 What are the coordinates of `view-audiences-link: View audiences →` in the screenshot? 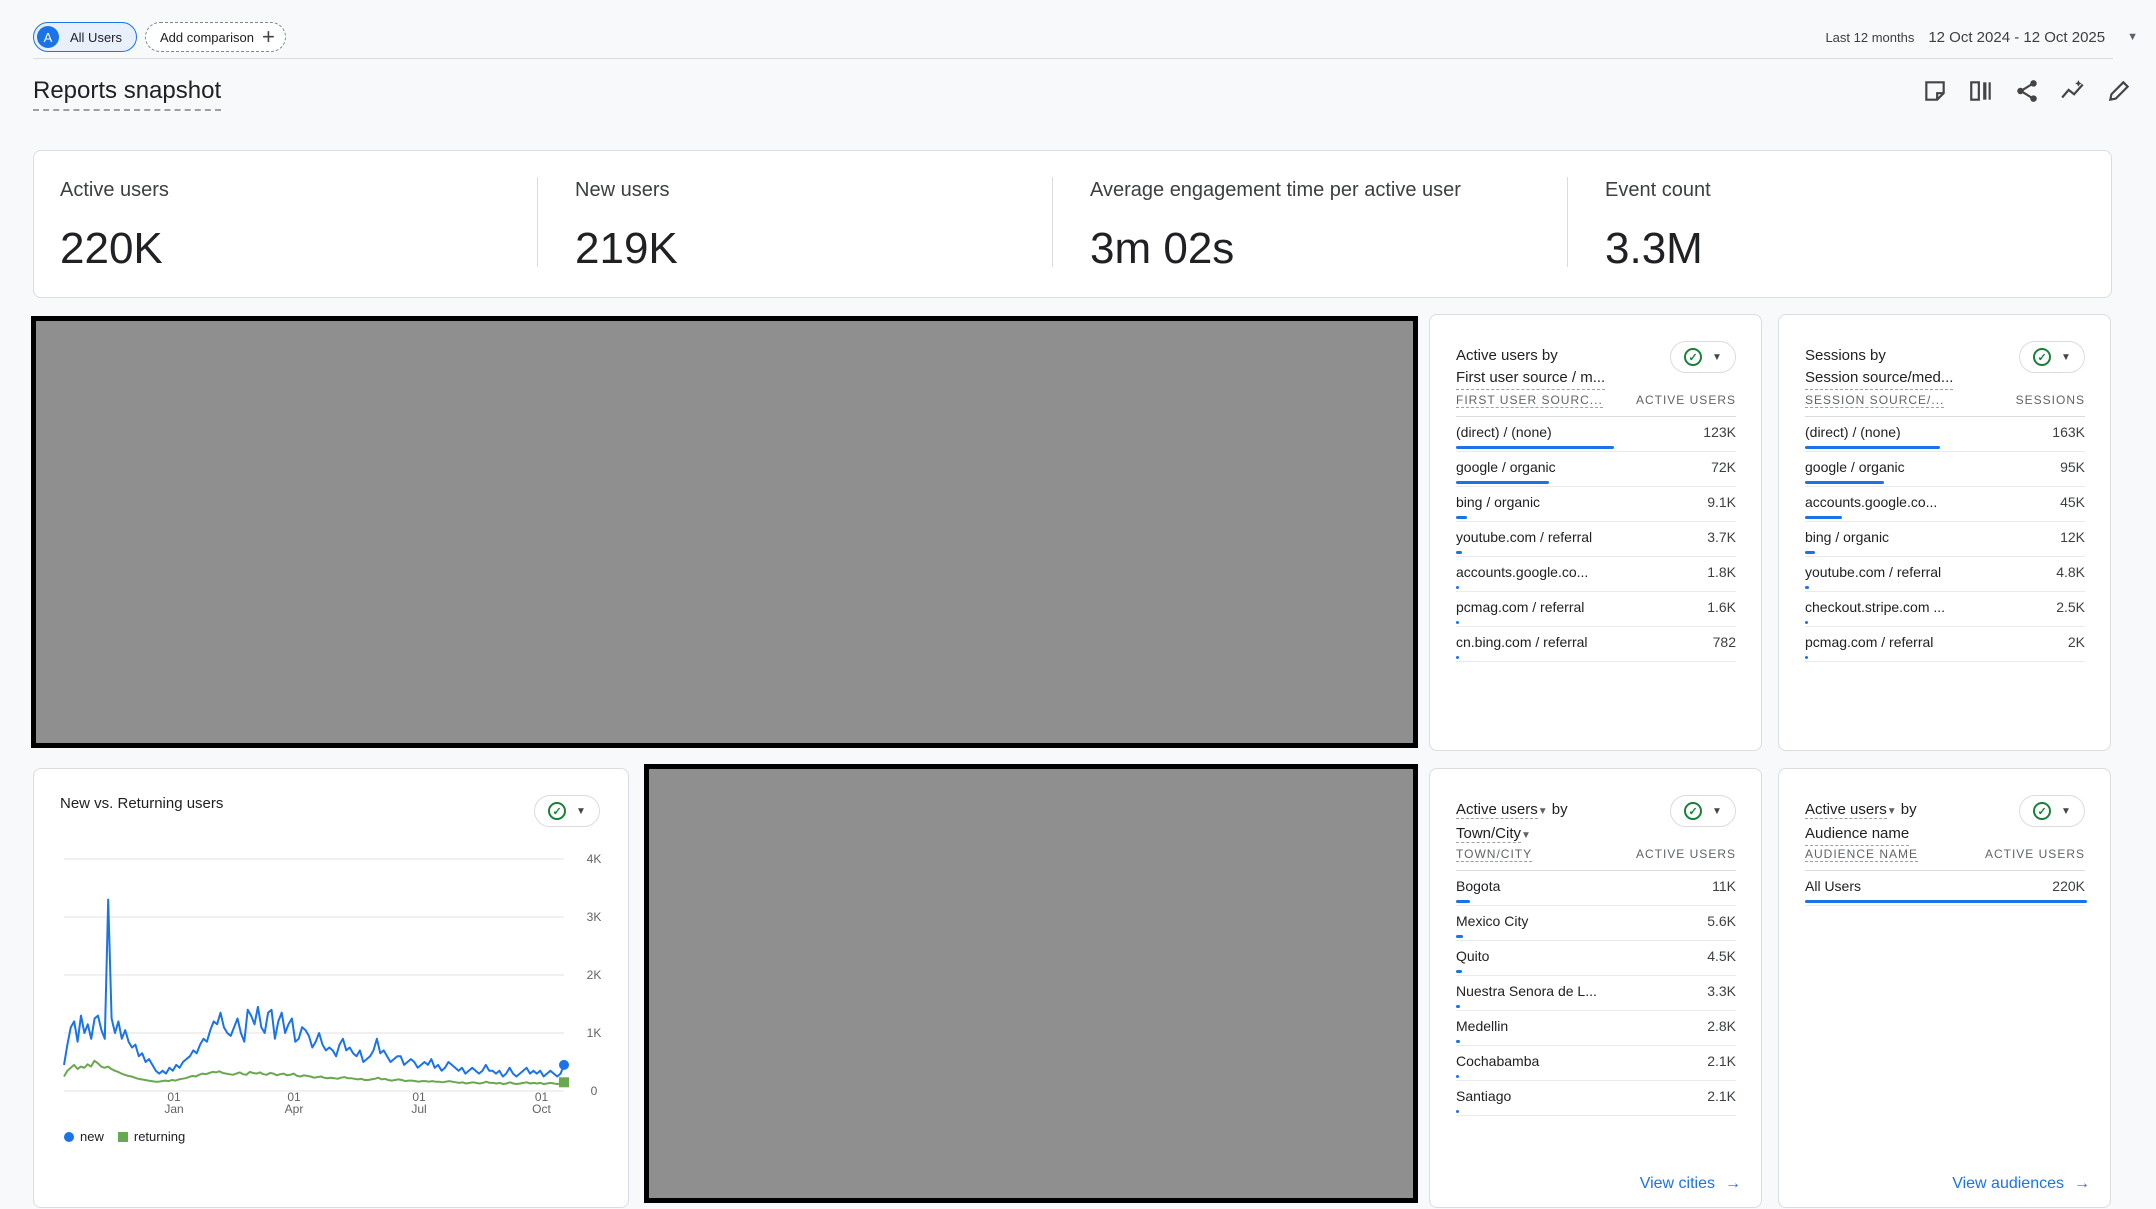 It's located at (2021, 1184).